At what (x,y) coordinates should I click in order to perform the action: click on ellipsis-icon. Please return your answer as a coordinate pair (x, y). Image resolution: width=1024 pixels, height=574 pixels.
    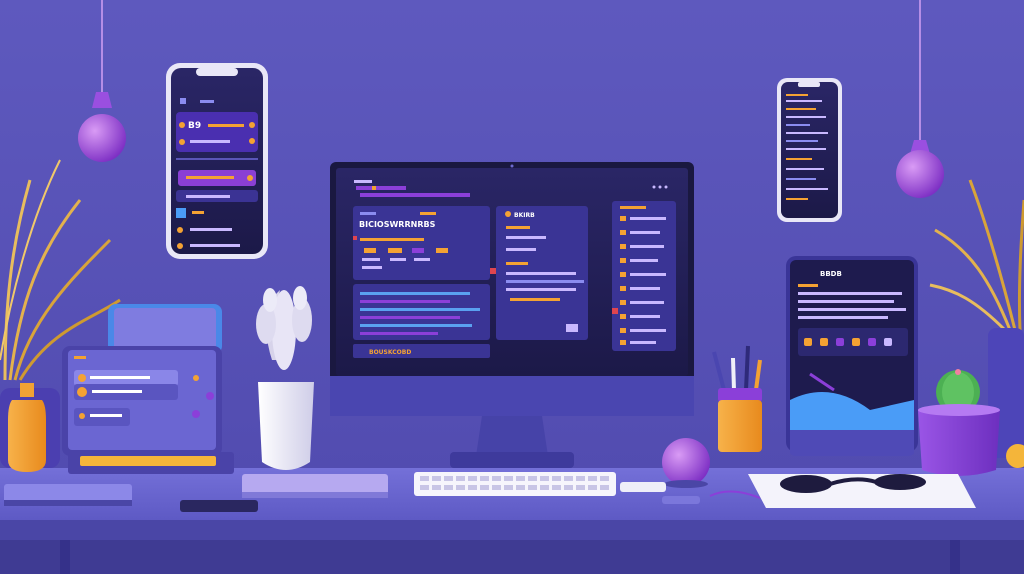
    Looking at the image, I should click on (660, 187).